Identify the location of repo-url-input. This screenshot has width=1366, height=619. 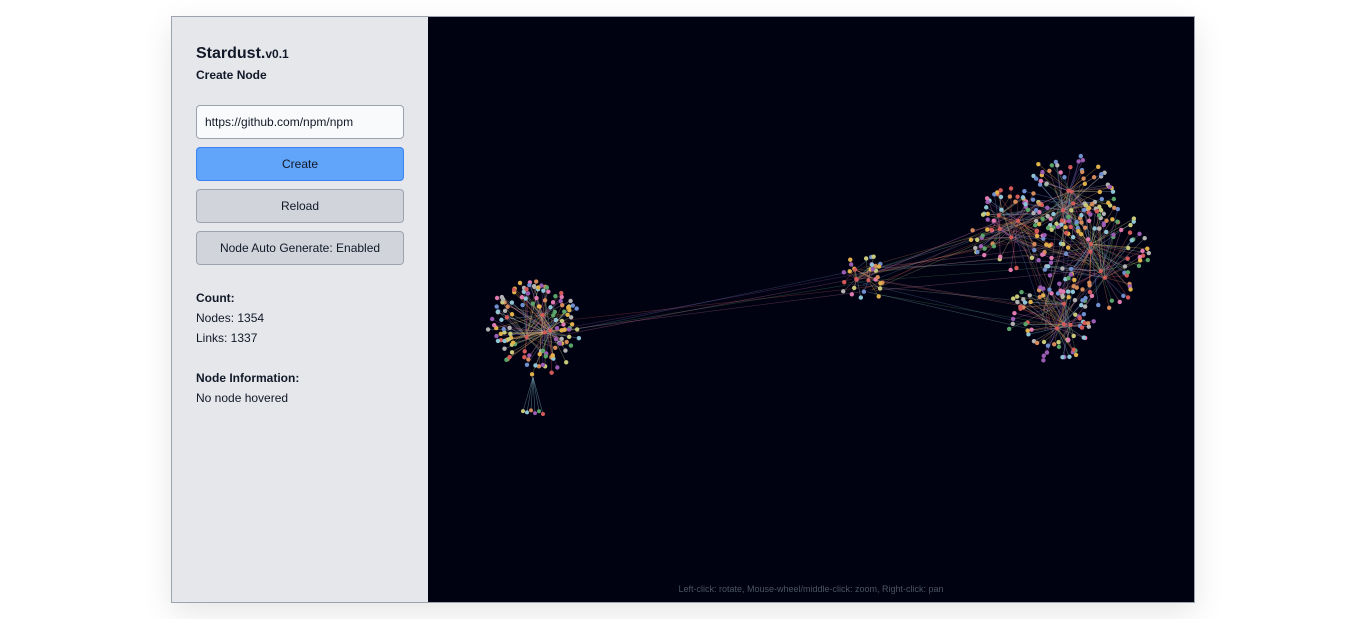
(300, 122).